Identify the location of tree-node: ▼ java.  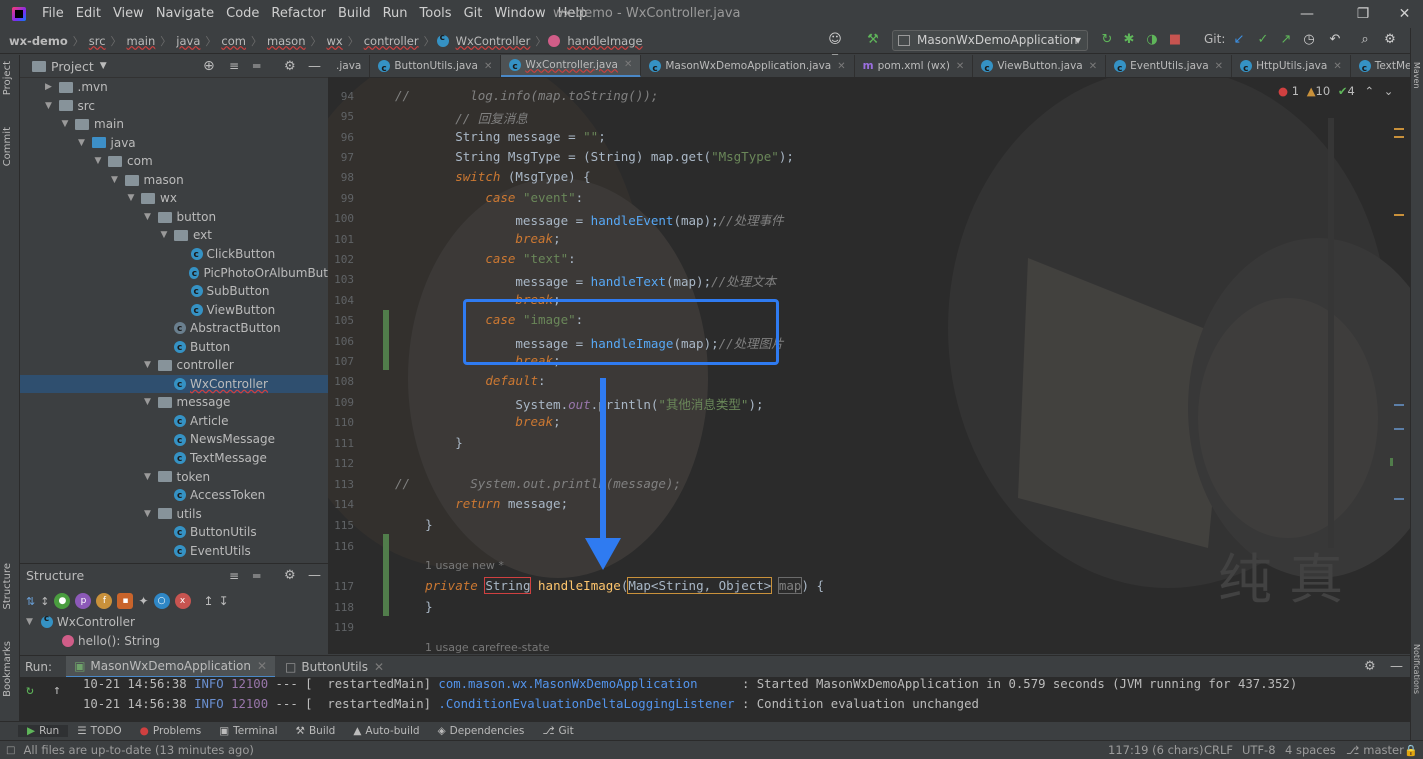
(174, 143).